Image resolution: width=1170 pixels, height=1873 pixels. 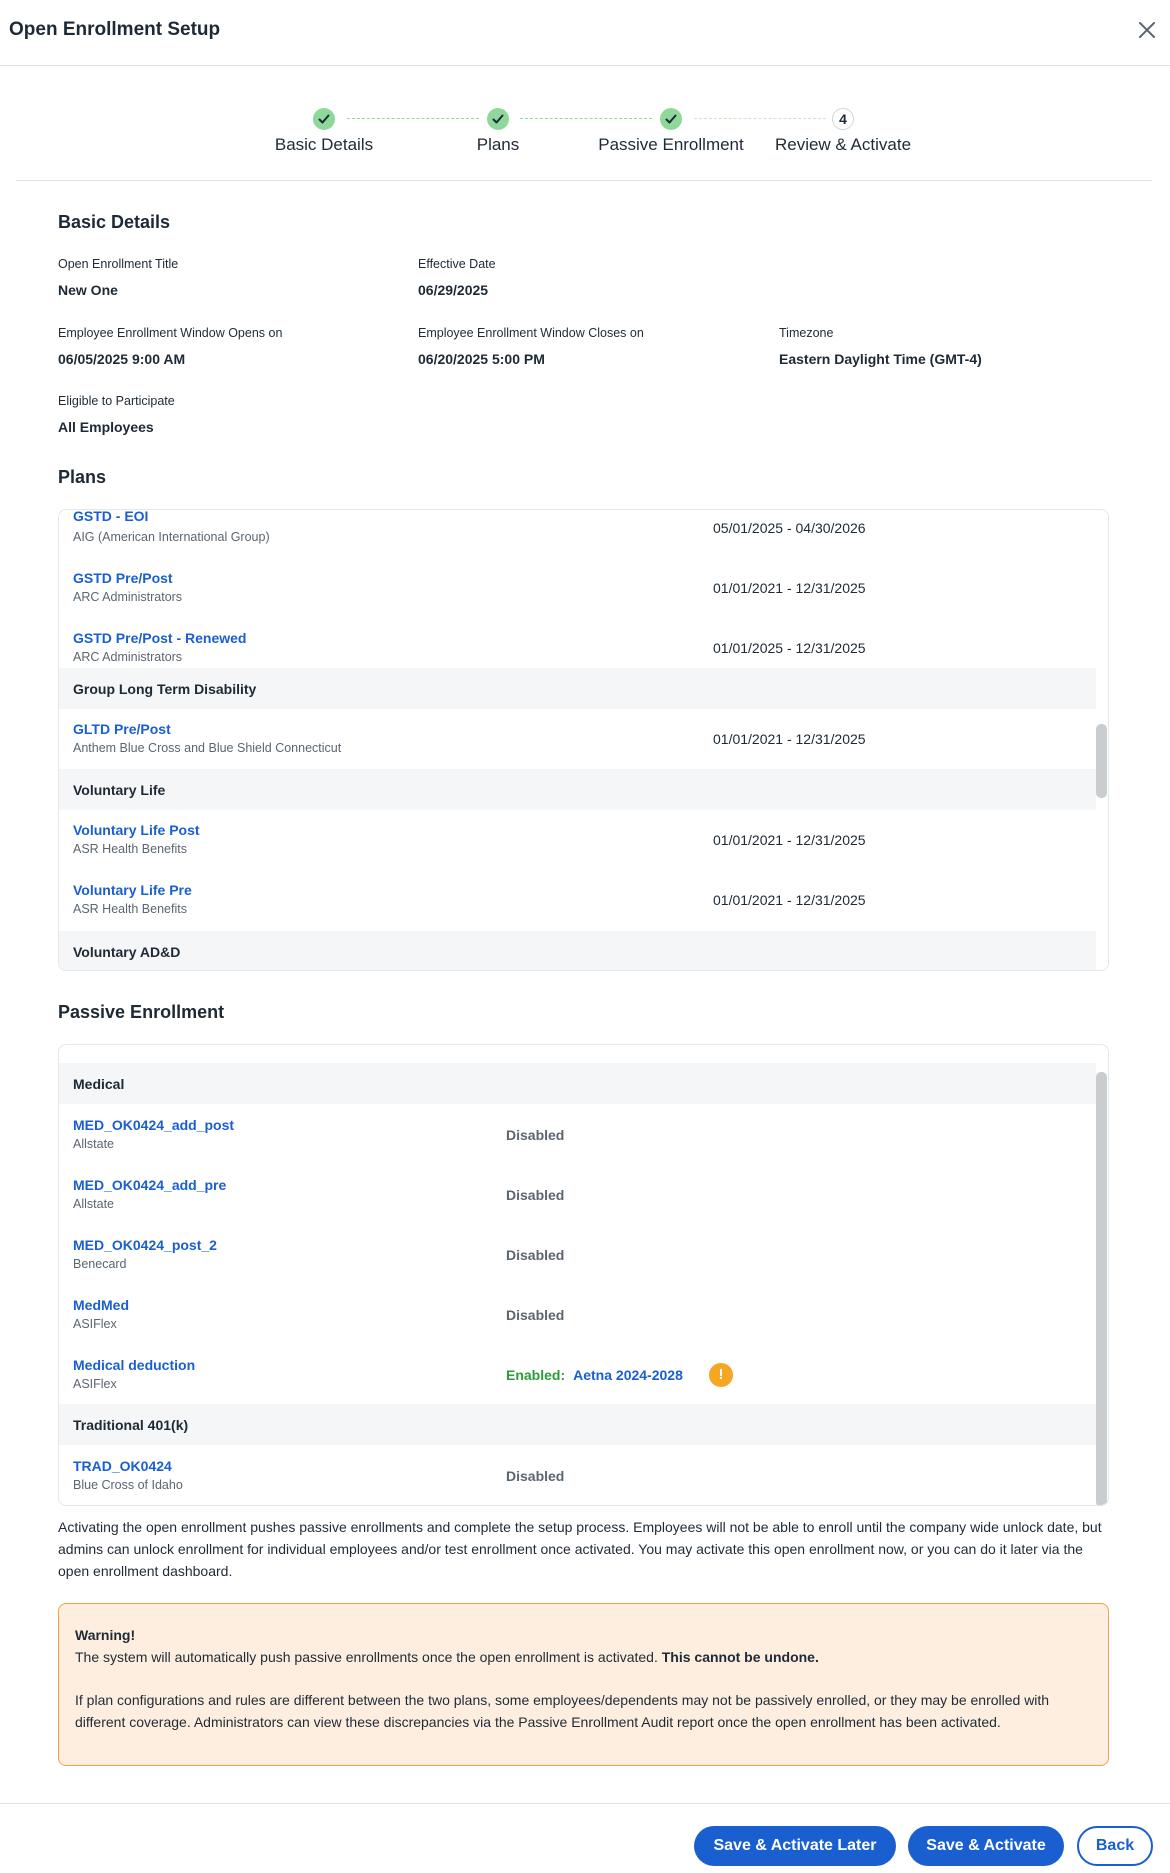 I want to click on field-label: Employee Enrollment Window Closes on, so click(x=531, y=333).